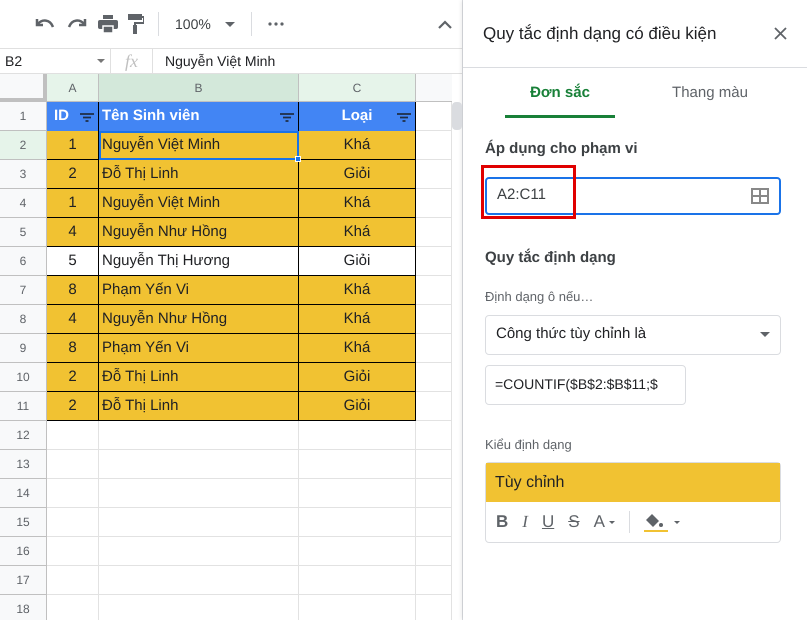 Image resolution: width=807 pixels, height=620 pixels. Describe the element at coordinates (525, 522) in the screenshot. I see `italic-button: I` at that location.